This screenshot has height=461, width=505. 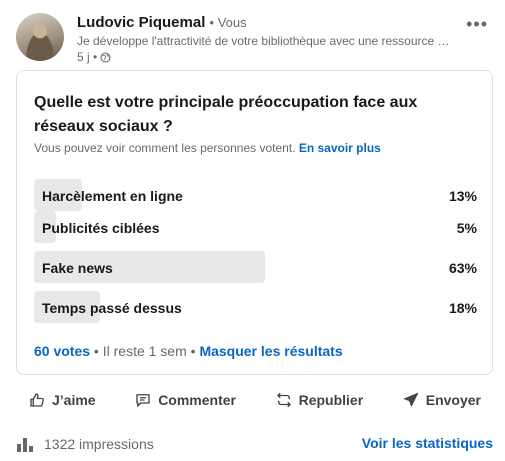 What do you see at coordinates (453, 400) in the screenshot?
I see `send-label: Envoyer` at bounding box center [453, 400].